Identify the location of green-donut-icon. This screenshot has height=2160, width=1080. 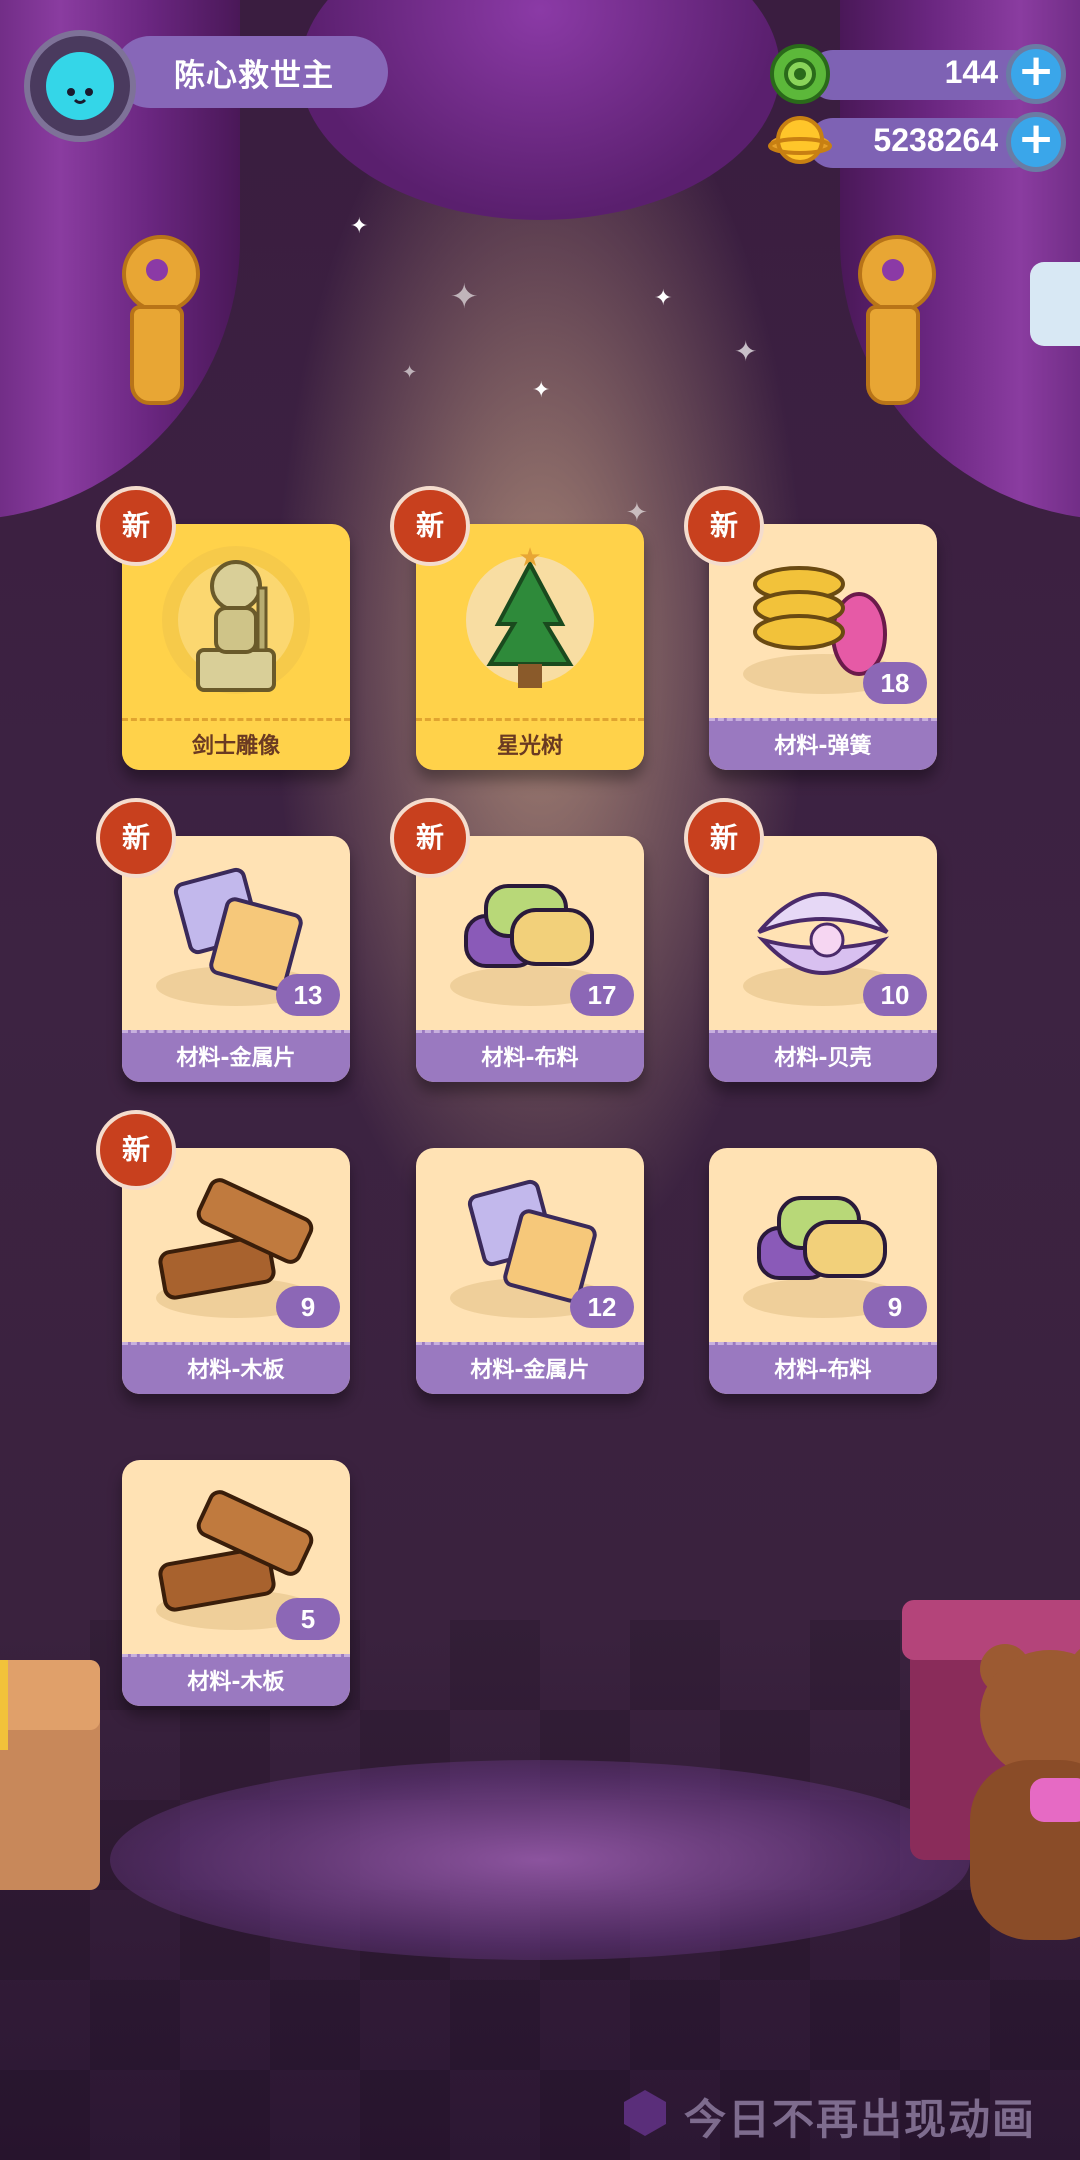
(800, 74).